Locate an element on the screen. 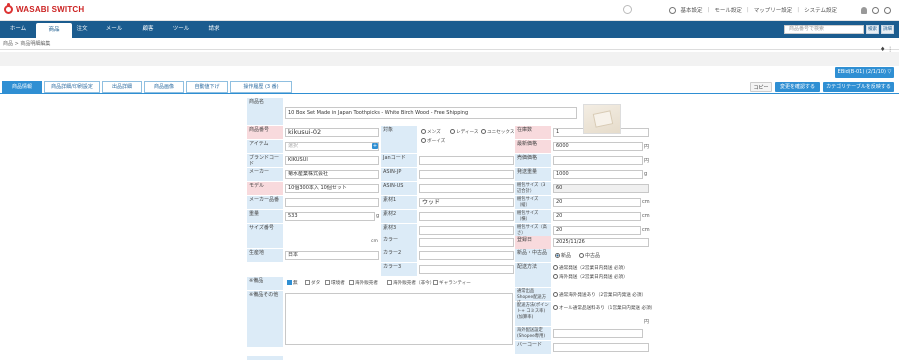  overseas-shipping-unit: 円 is located at coordinates (647, 322).